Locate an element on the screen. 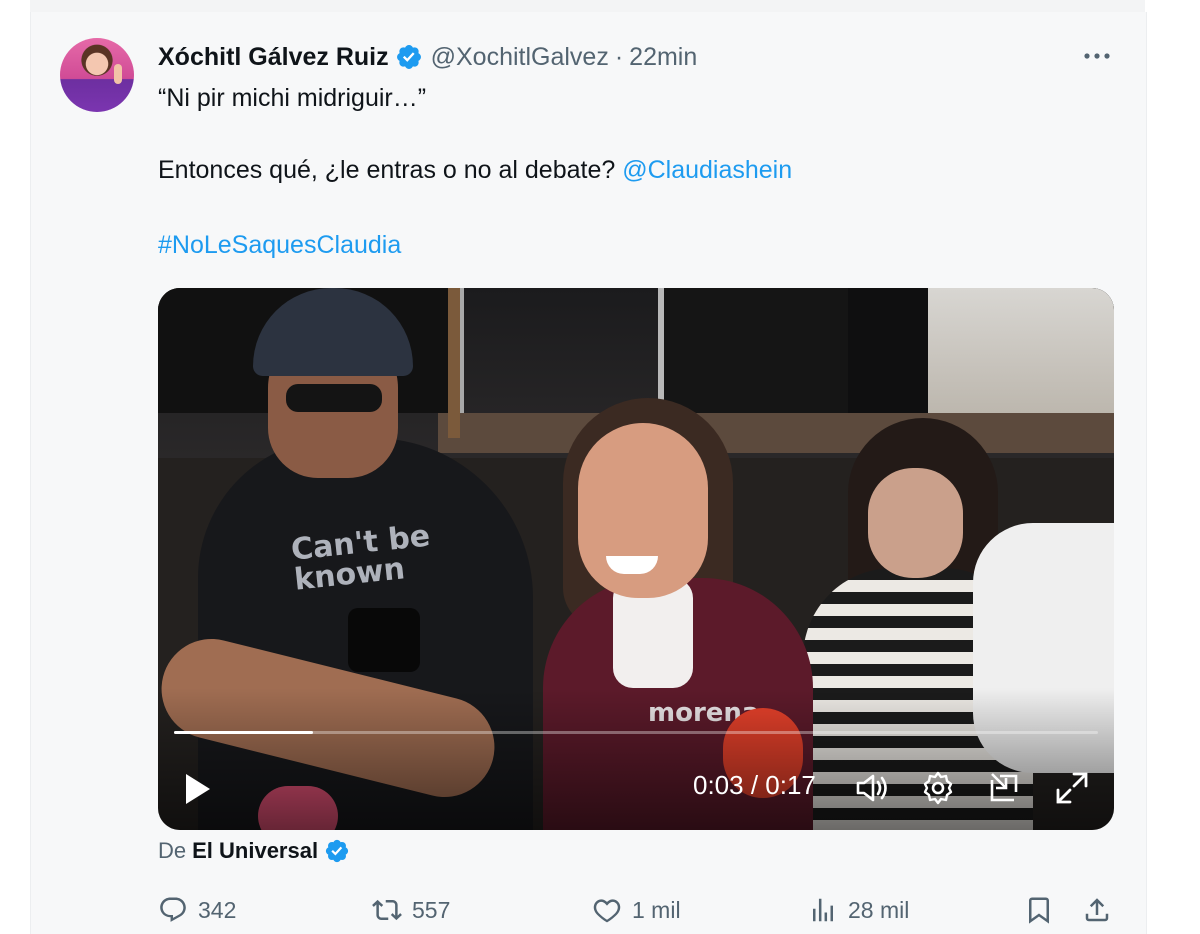 The image size is (1200, 934). previous-item-edge is located at coordinates (587, 6).